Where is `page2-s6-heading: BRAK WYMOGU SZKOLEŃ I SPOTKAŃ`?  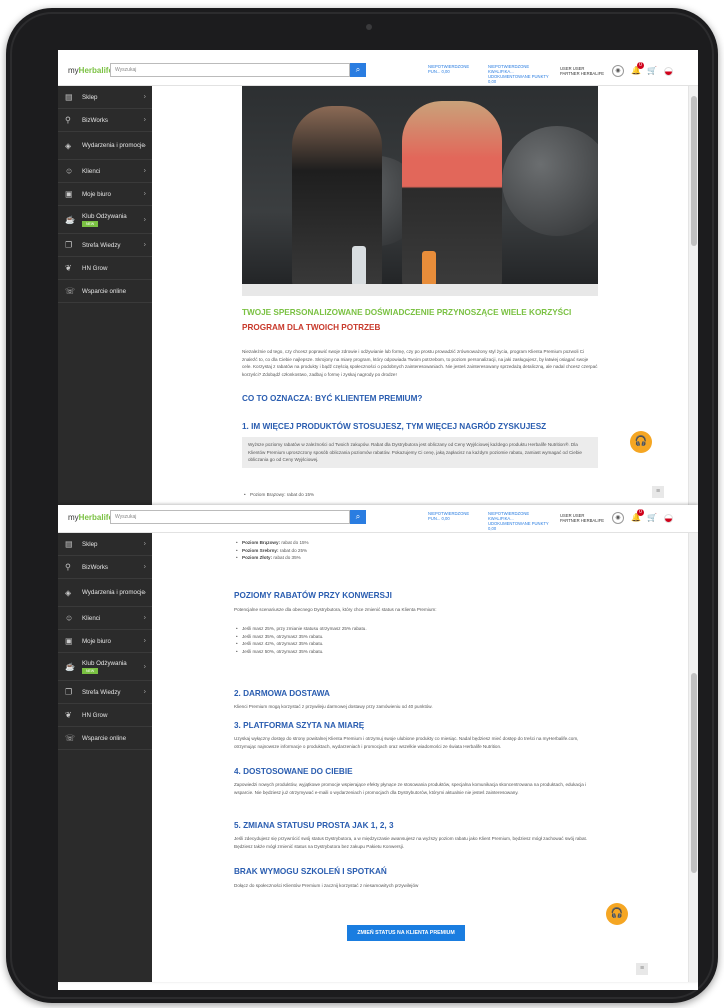 page2-s6-heading: BRAK WYMOGU SZKOLEŃ I SPOTKAŃ is located at coordinates (310, 871).